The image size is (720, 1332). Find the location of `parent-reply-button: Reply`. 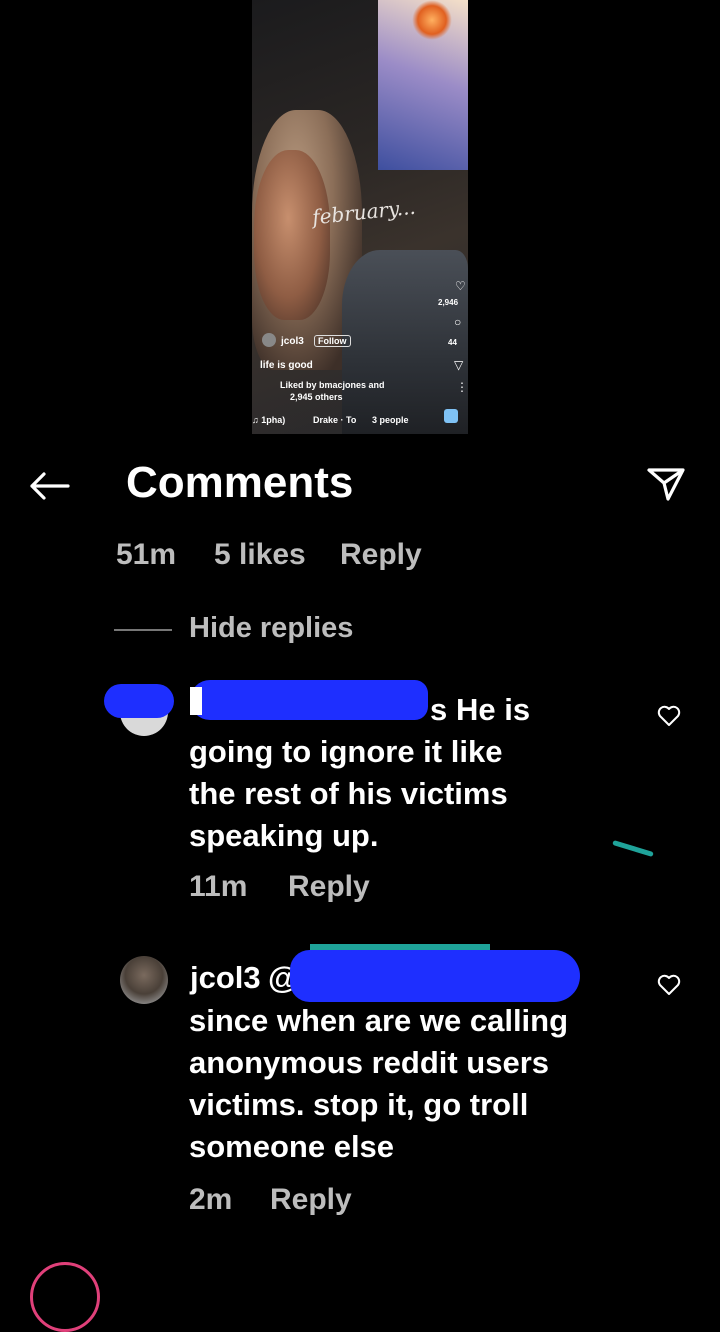

parent-reply-button: Reply is located at coordinates (381, 555).